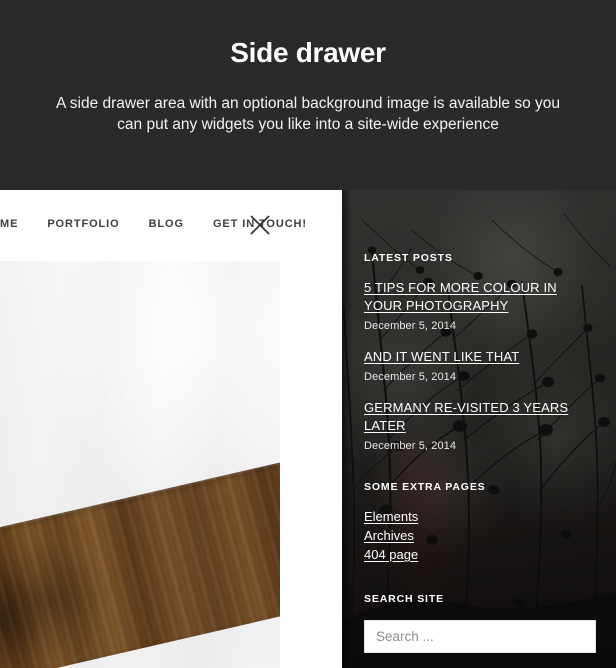  I want to click on widget-title-latest-posts: LATEST POSTS, so click(408, 258).